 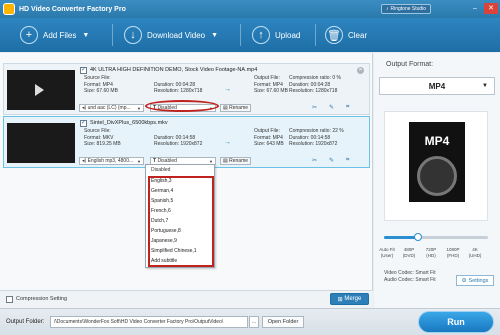 What do you see at coordinates (214, 35) in the screenshot?
I see `download-dropdown-icon: ▼` at bounding box center [214, 35].